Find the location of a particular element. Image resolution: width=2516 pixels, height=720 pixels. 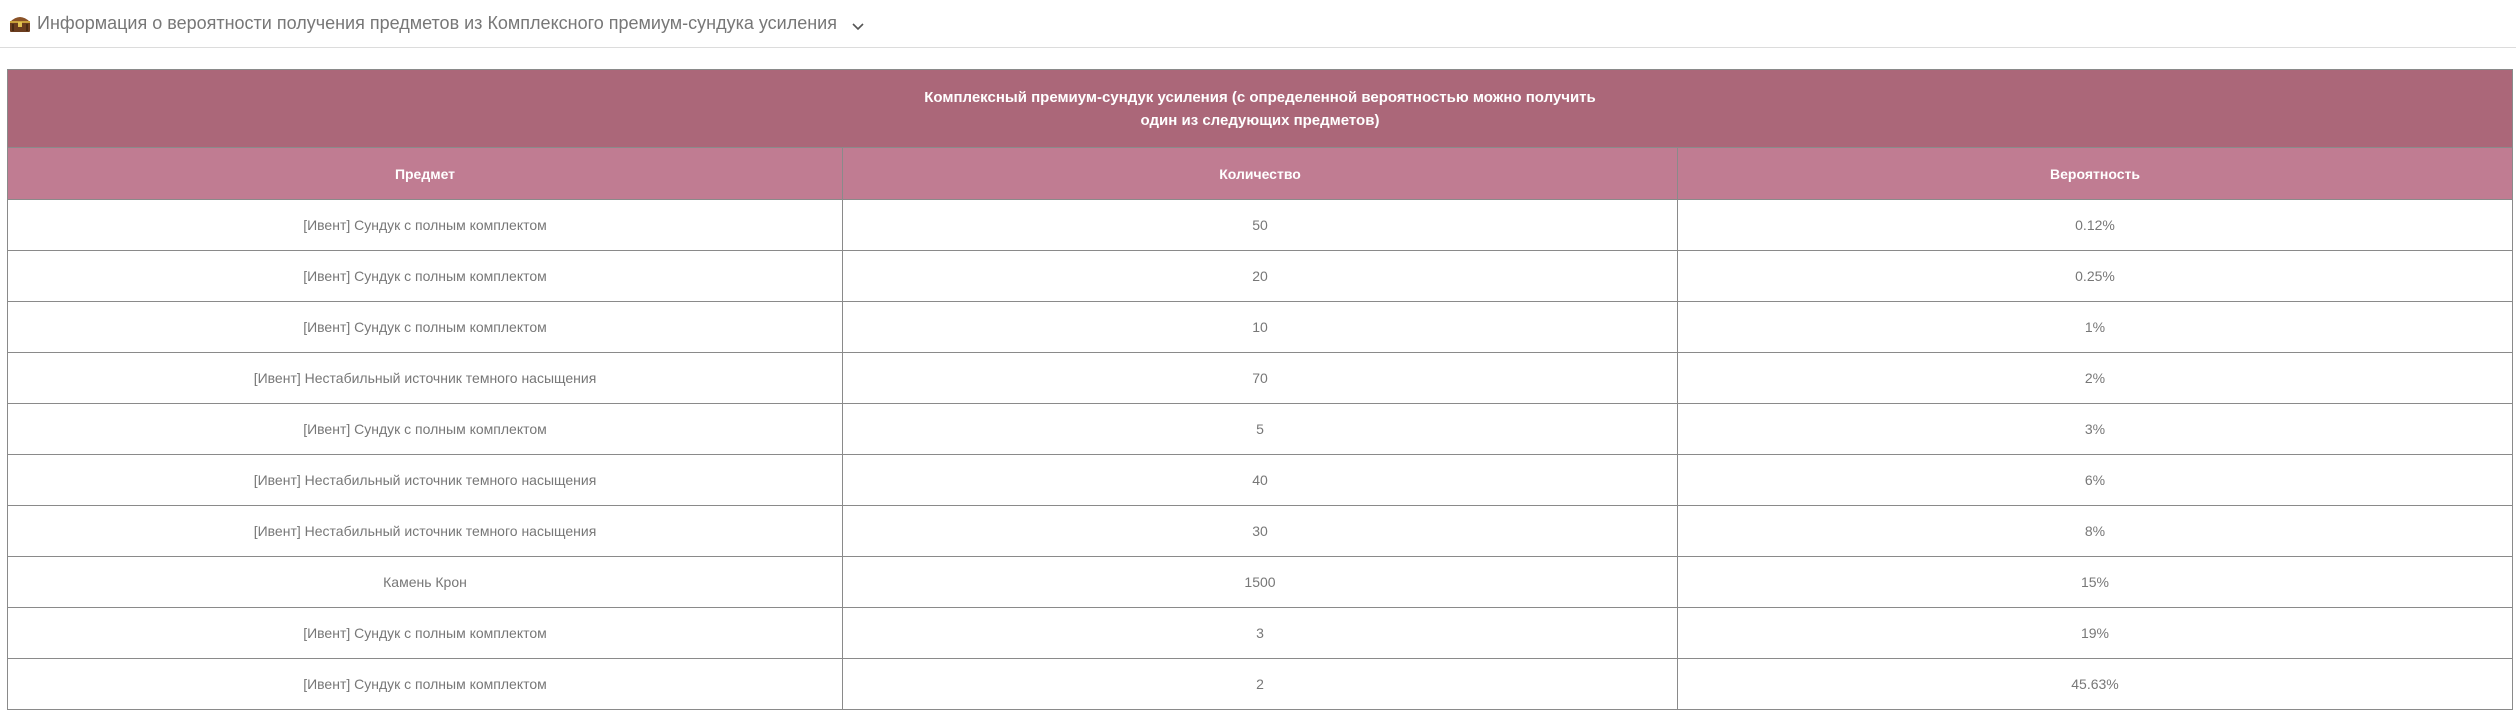

column-header-item: Предмет is located at coordinates (425, 173).